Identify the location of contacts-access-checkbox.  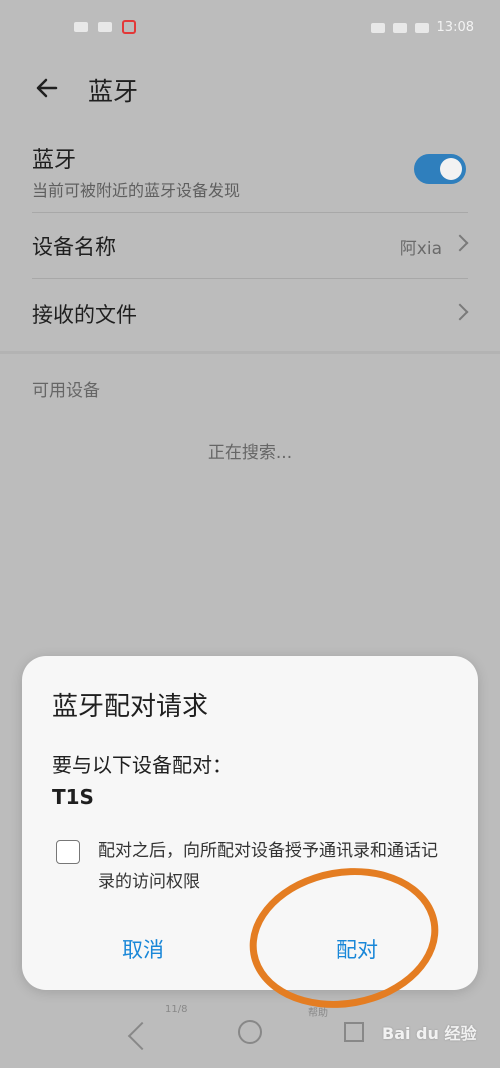
(68, 852).